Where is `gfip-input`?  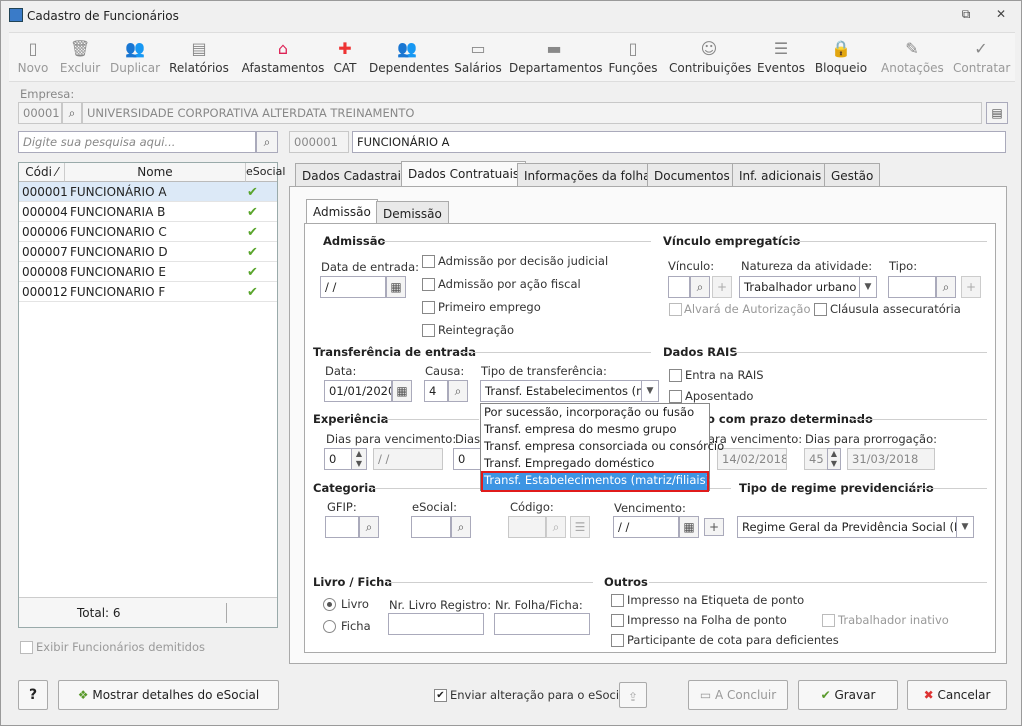
gfip-input is located at coordinates (342, 527).